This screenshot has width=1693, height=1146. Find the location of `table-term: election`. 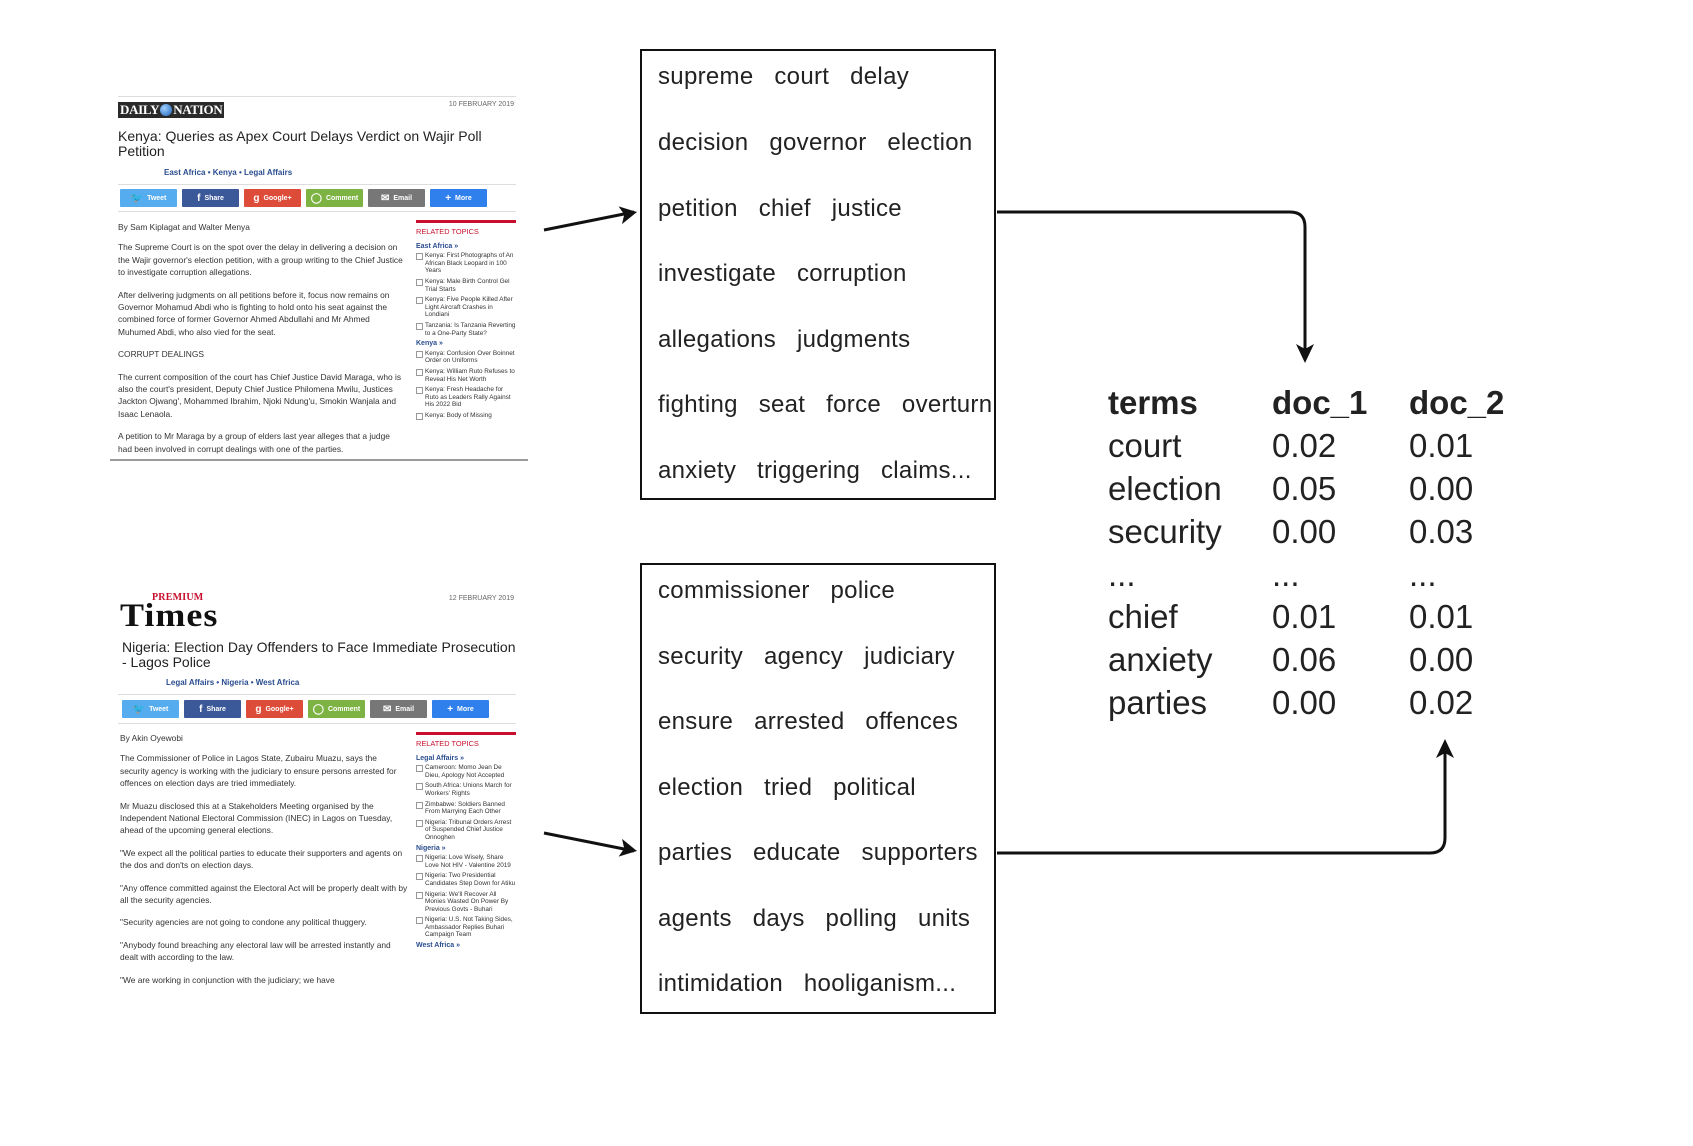

table-term: election is located at coordinates (1165, 488).